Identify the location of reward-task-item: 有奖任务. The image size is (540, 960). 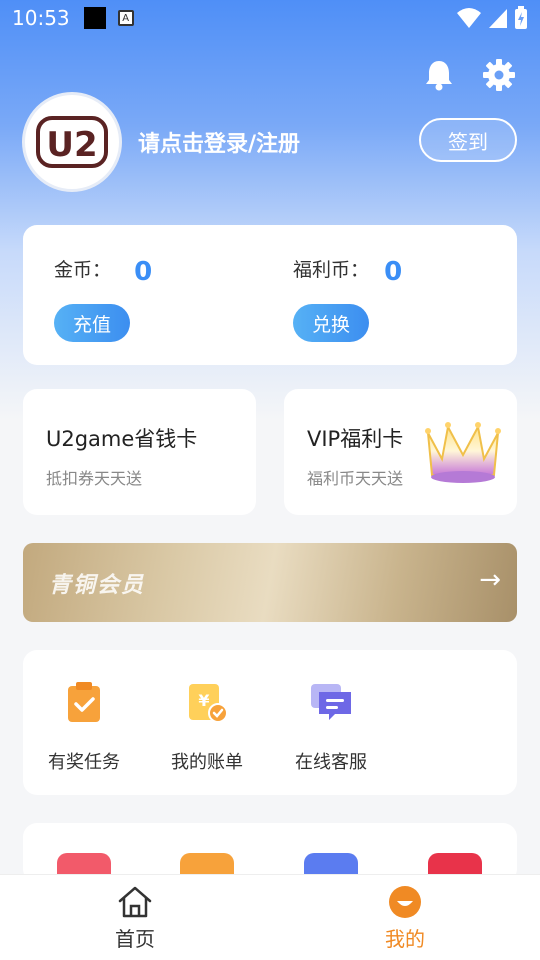
(84, 727).